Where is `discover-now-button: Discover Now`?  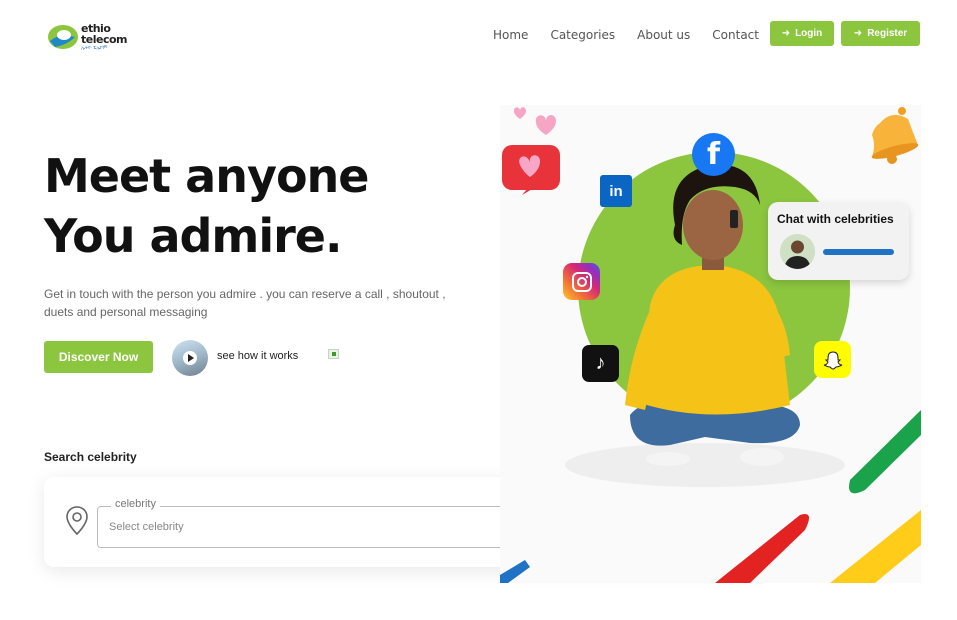 discover-now-button: Discover Now is located at coordinates (98, 357).